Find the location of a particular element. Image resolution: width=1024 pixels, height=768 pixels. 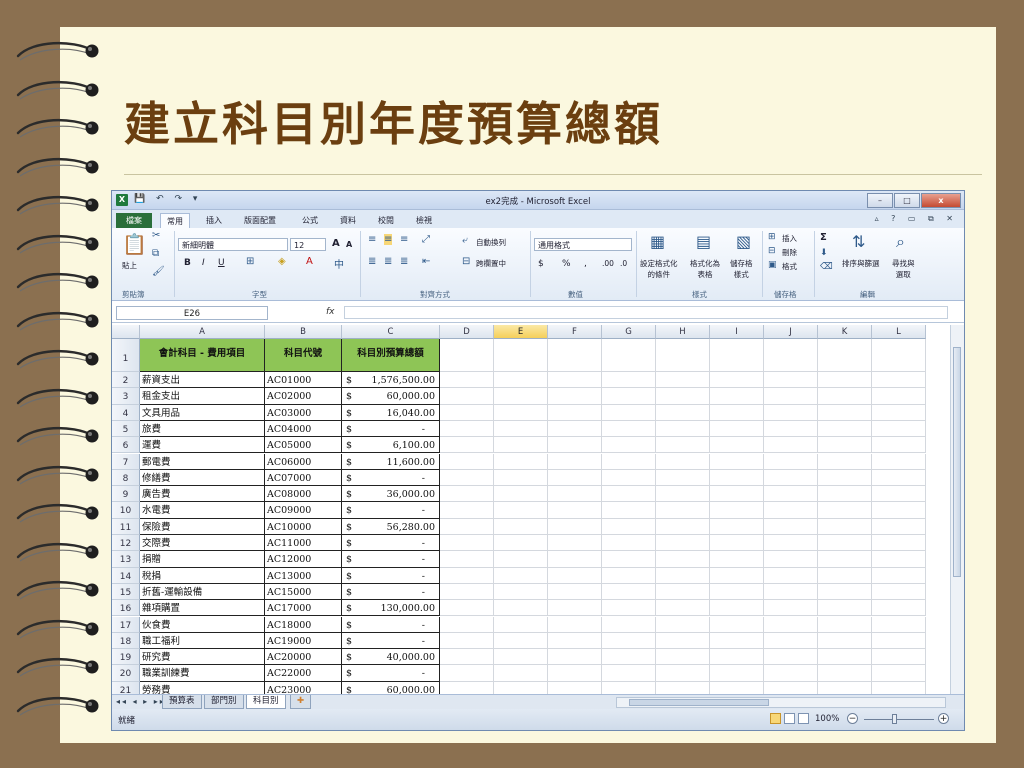

row-header: 16 is located at coordinates (126, 608).